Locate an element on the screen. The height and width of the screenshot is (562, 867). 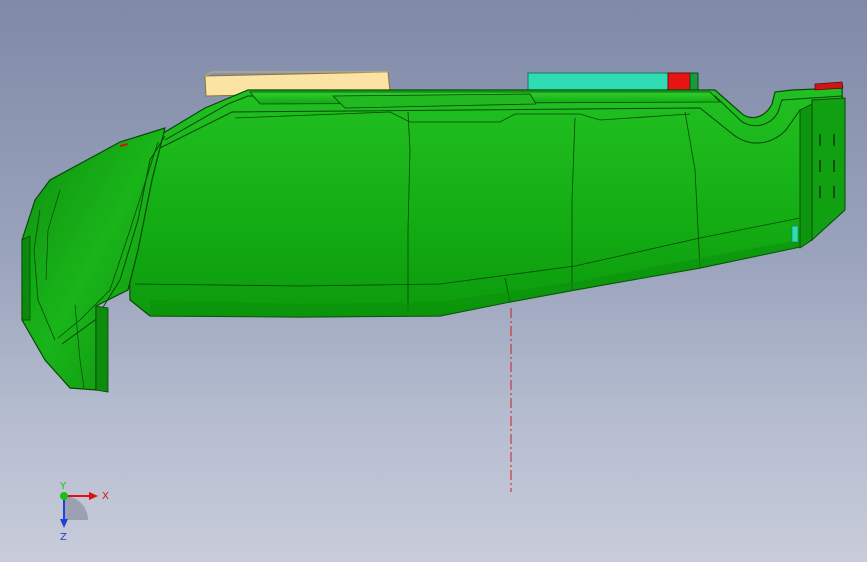
y-axis-dot is located at coordinates (64, 496).